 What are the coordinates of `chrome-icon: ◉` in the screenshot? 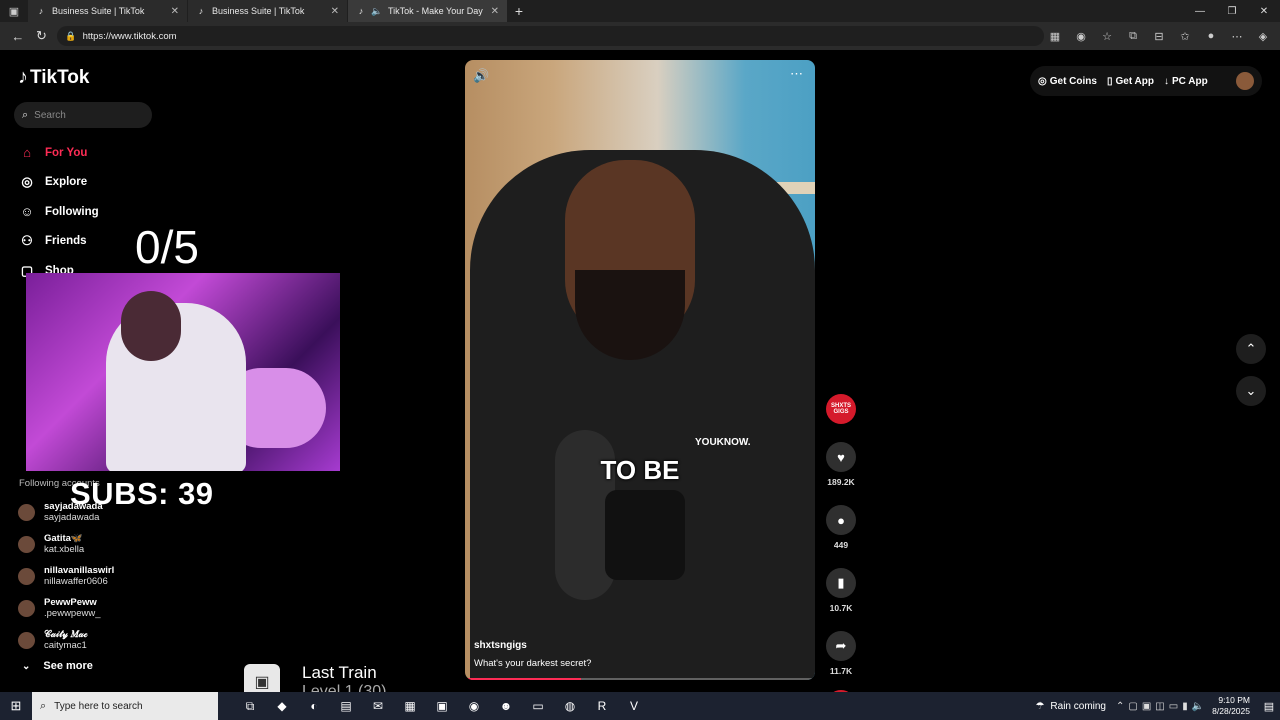 It's located at (474, 706).